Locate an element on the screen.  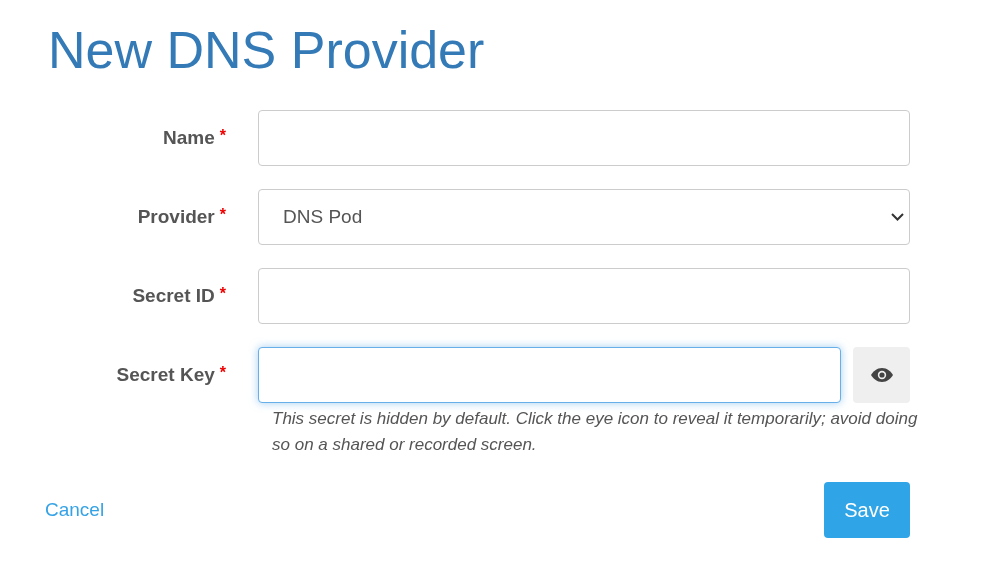
page-title: New DNS Provider is located at coordinates (267, 50).